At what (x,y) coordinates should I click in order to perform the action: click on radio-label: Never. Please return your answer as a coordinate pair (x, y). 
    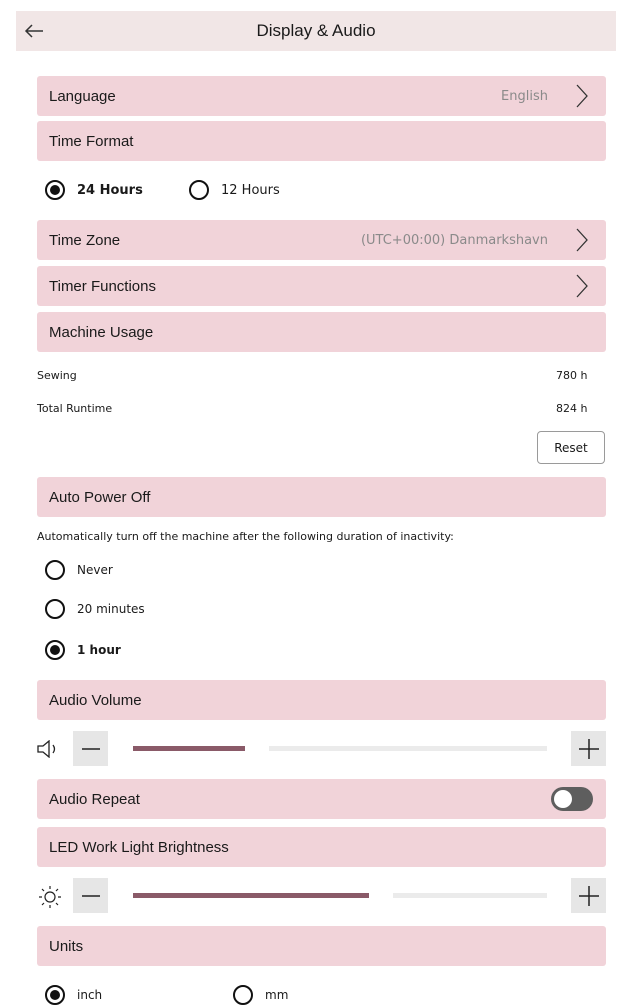
    Looking at the image, I should click on (95, 570).